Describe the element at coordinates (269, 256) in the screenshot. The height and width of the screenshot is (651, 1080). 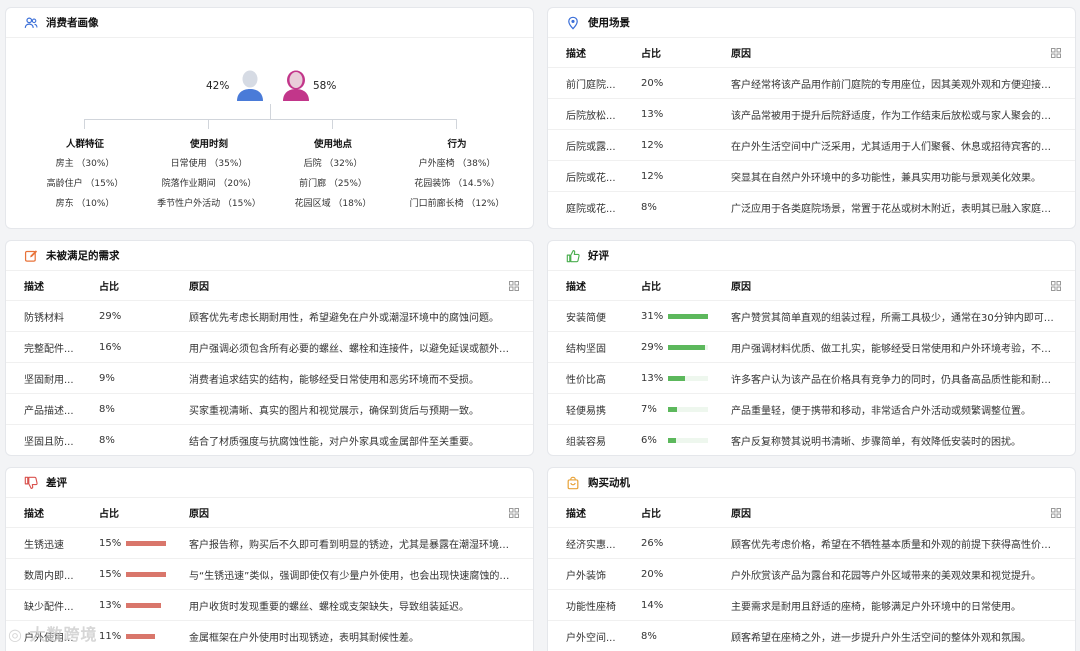
I see `unmet-title: 未被满足的需求` at that location.